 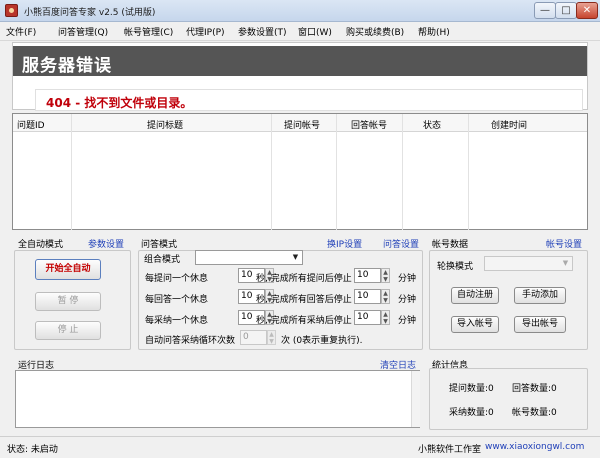 I want to click on adopt-stop-input: 10, so click(x=367, y=317).